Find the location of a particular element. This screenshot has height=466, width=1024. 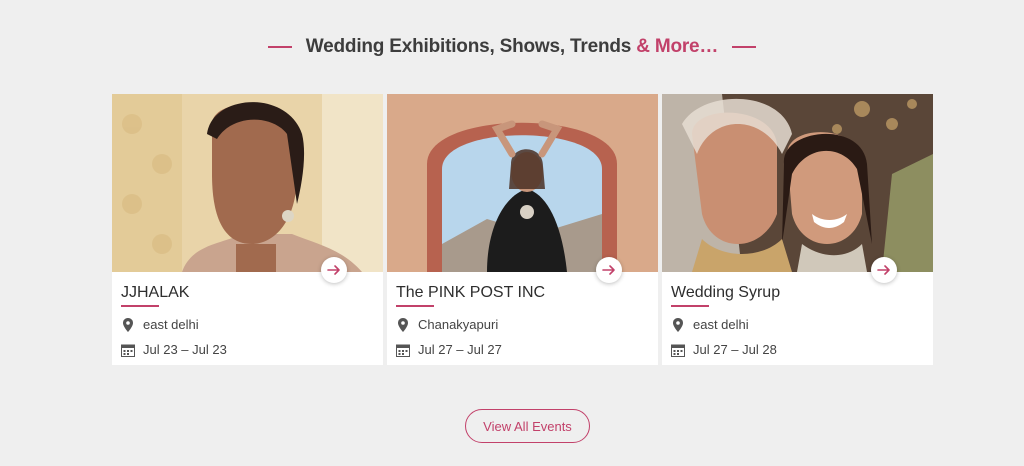

heading-rule-right is located at coordinates (744, 47).